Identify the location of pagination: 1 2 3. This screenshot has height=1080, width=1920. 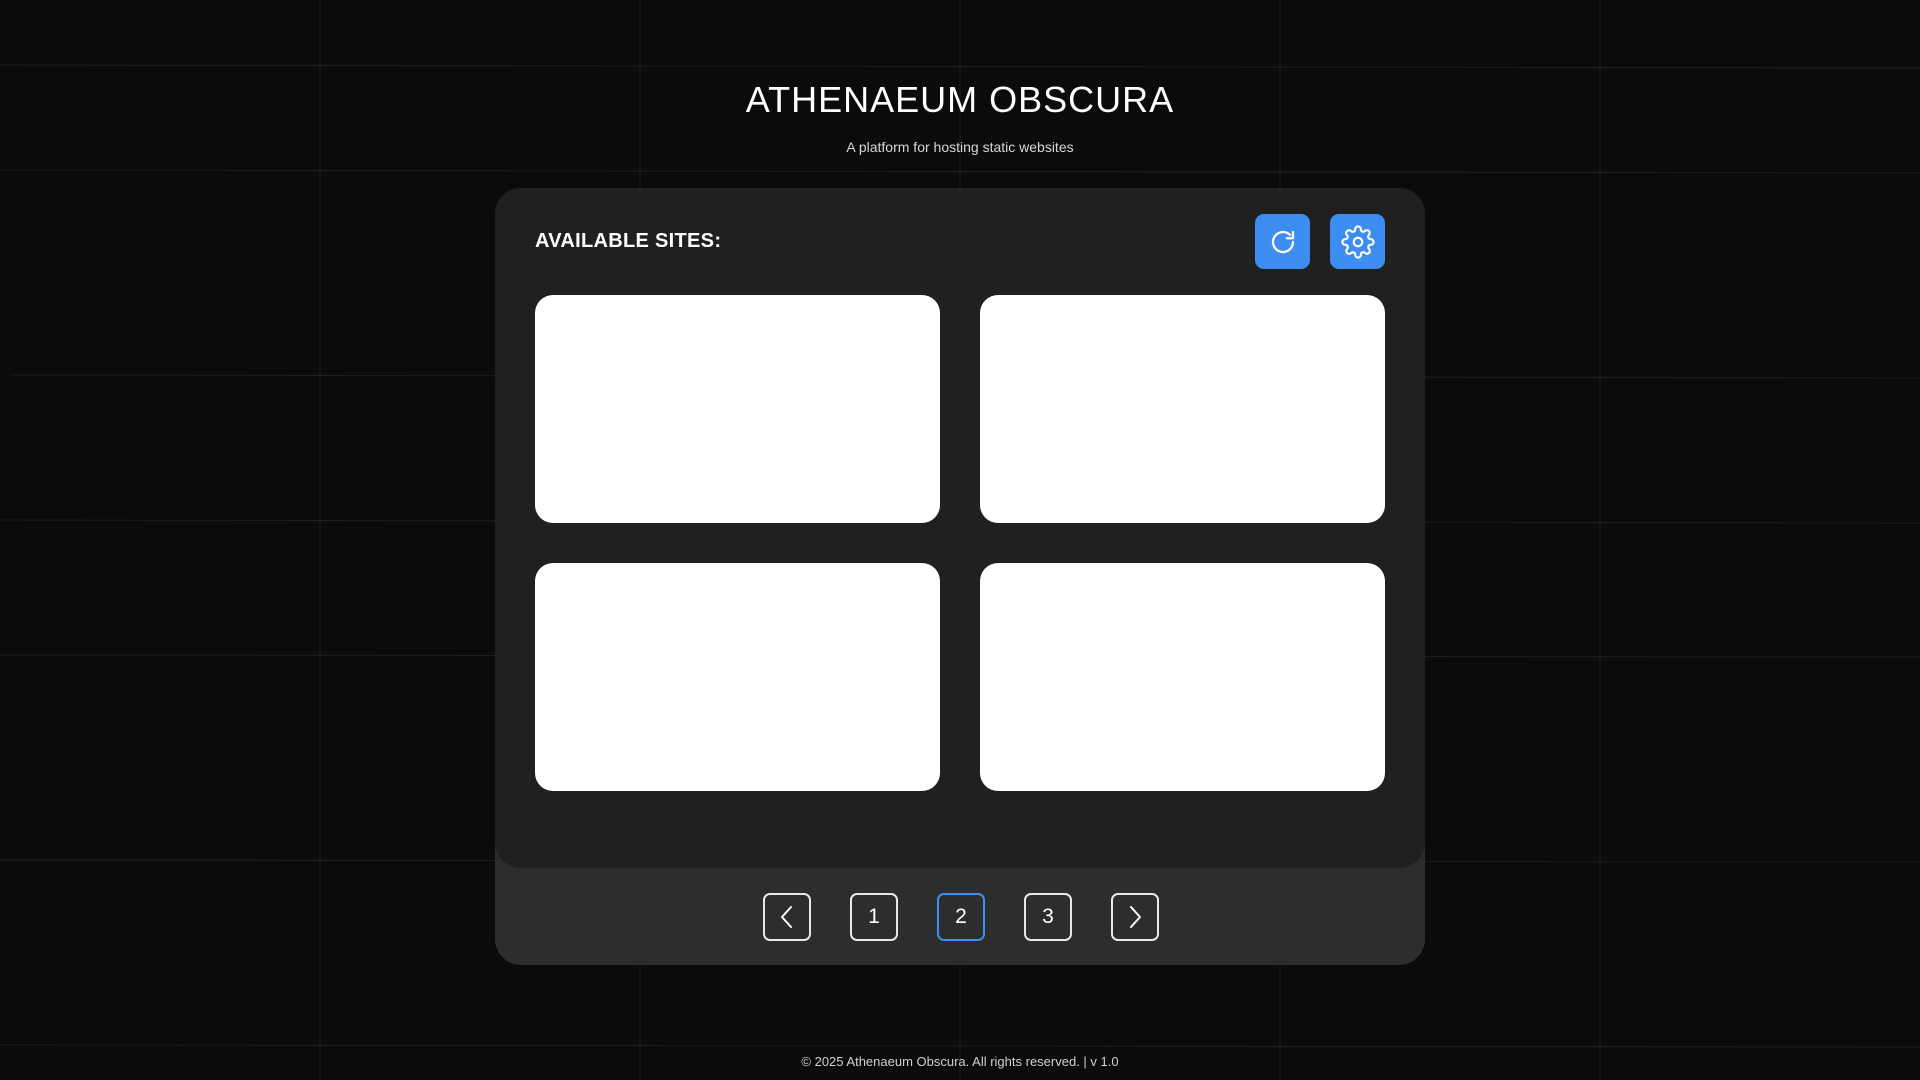
(960, 917).